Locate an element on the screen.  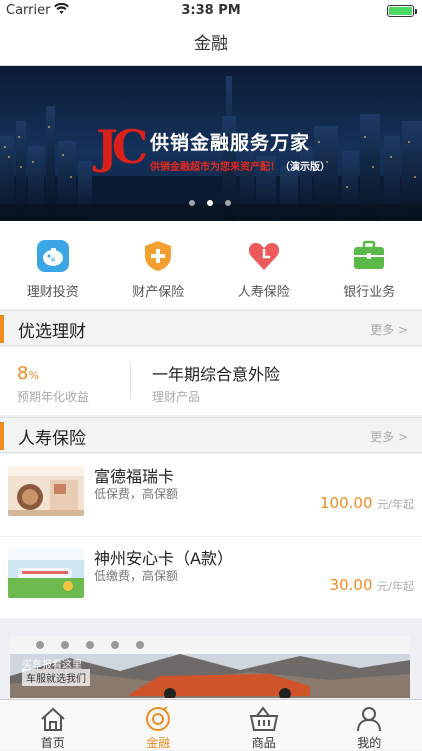
price-value: 30.00 is located at coordinates (351, 585).